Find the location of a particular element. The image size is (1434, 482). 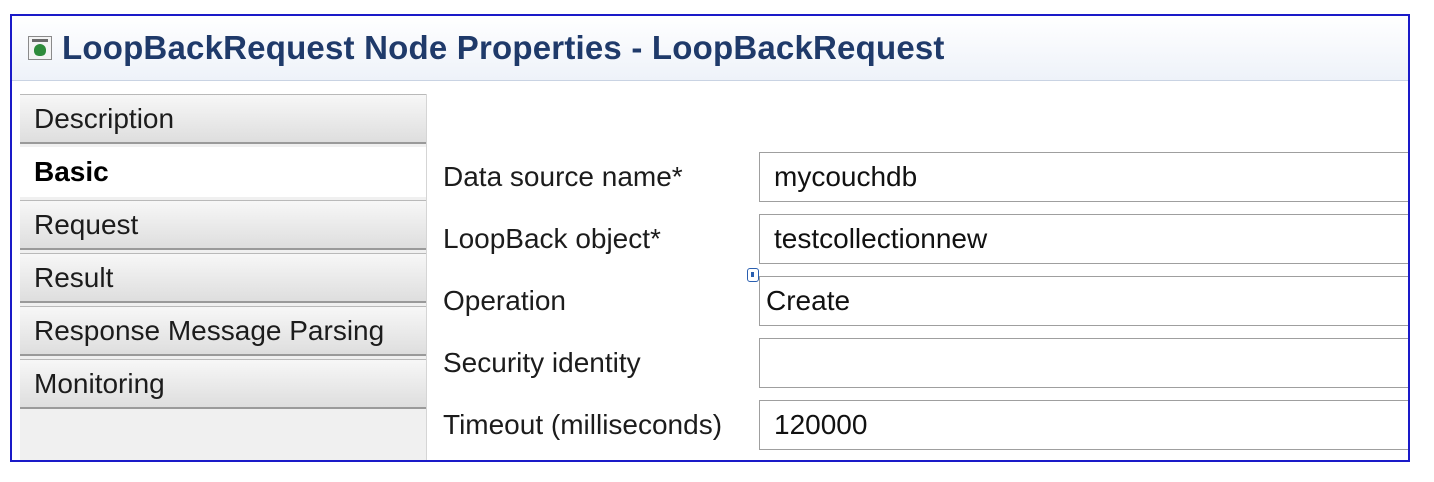

security-identity-label: Security identity is located at coordinates (542, 362).